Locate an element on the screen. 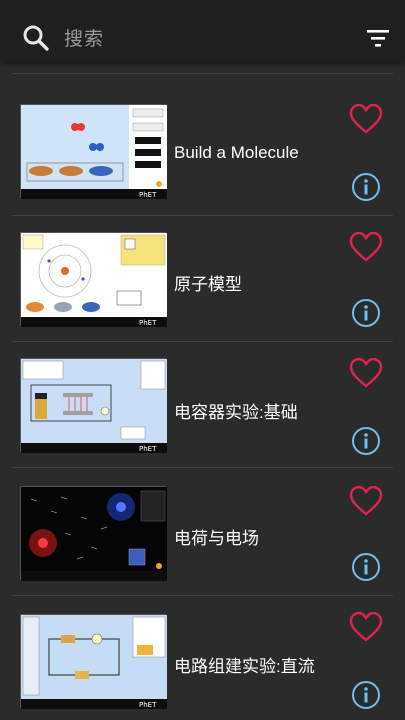  simulation-title: Build a Molecule is located at coordinates (236, 153).